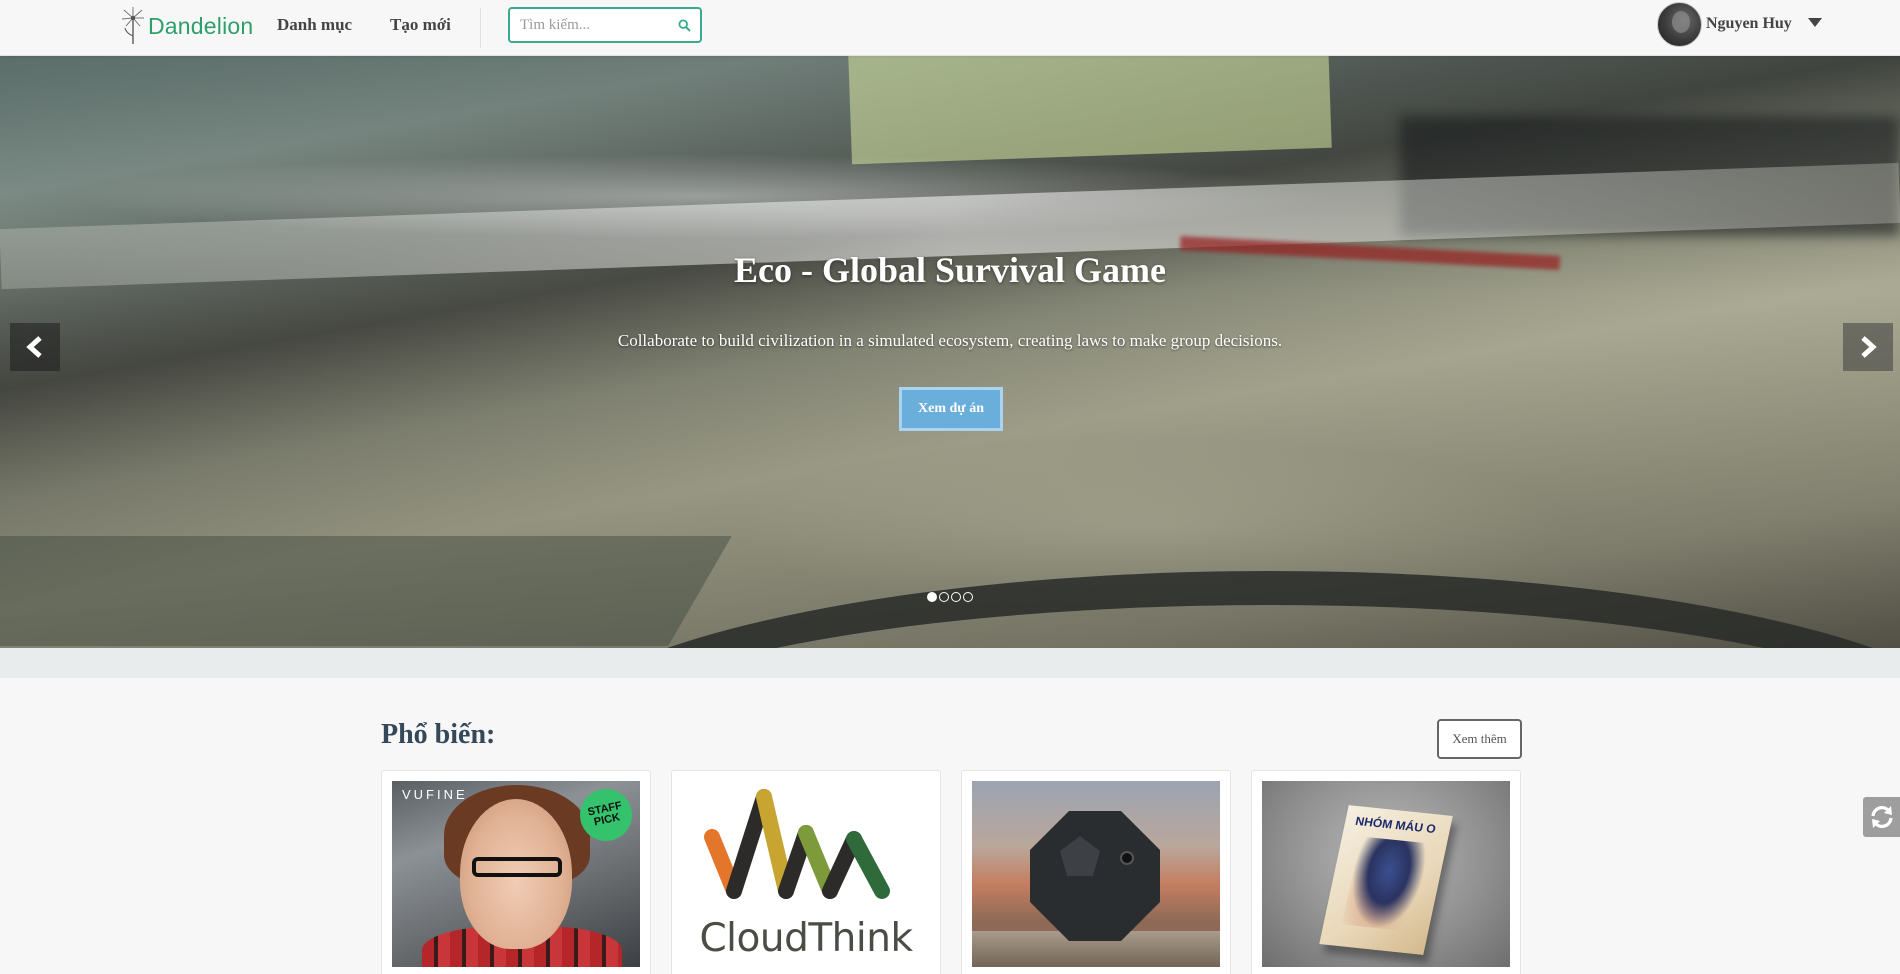 The width and height of the screenshot is (1900, 974). I want to click on view-project-button: Xem dự án, so click(951, 409).